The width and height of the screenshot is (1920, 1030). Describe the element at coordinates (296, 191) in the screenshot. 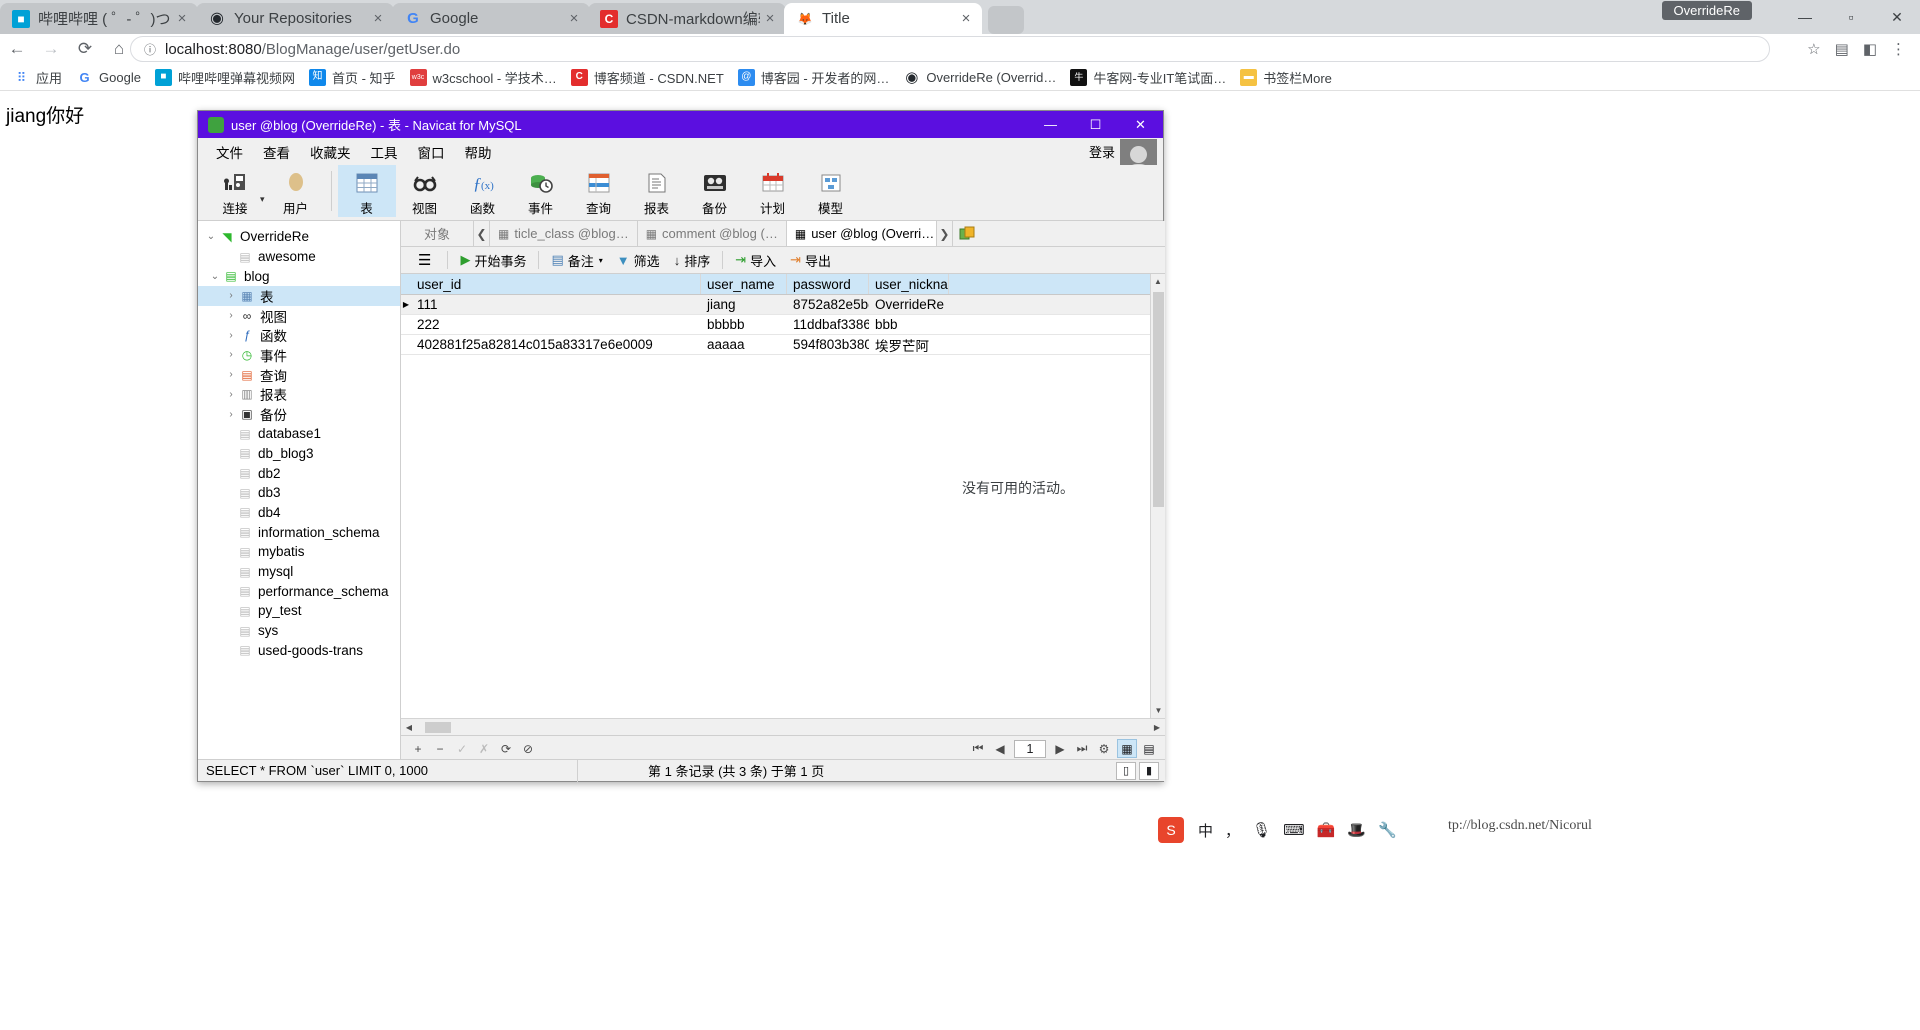

I see `toolbar-button-user: 用户` at that location.